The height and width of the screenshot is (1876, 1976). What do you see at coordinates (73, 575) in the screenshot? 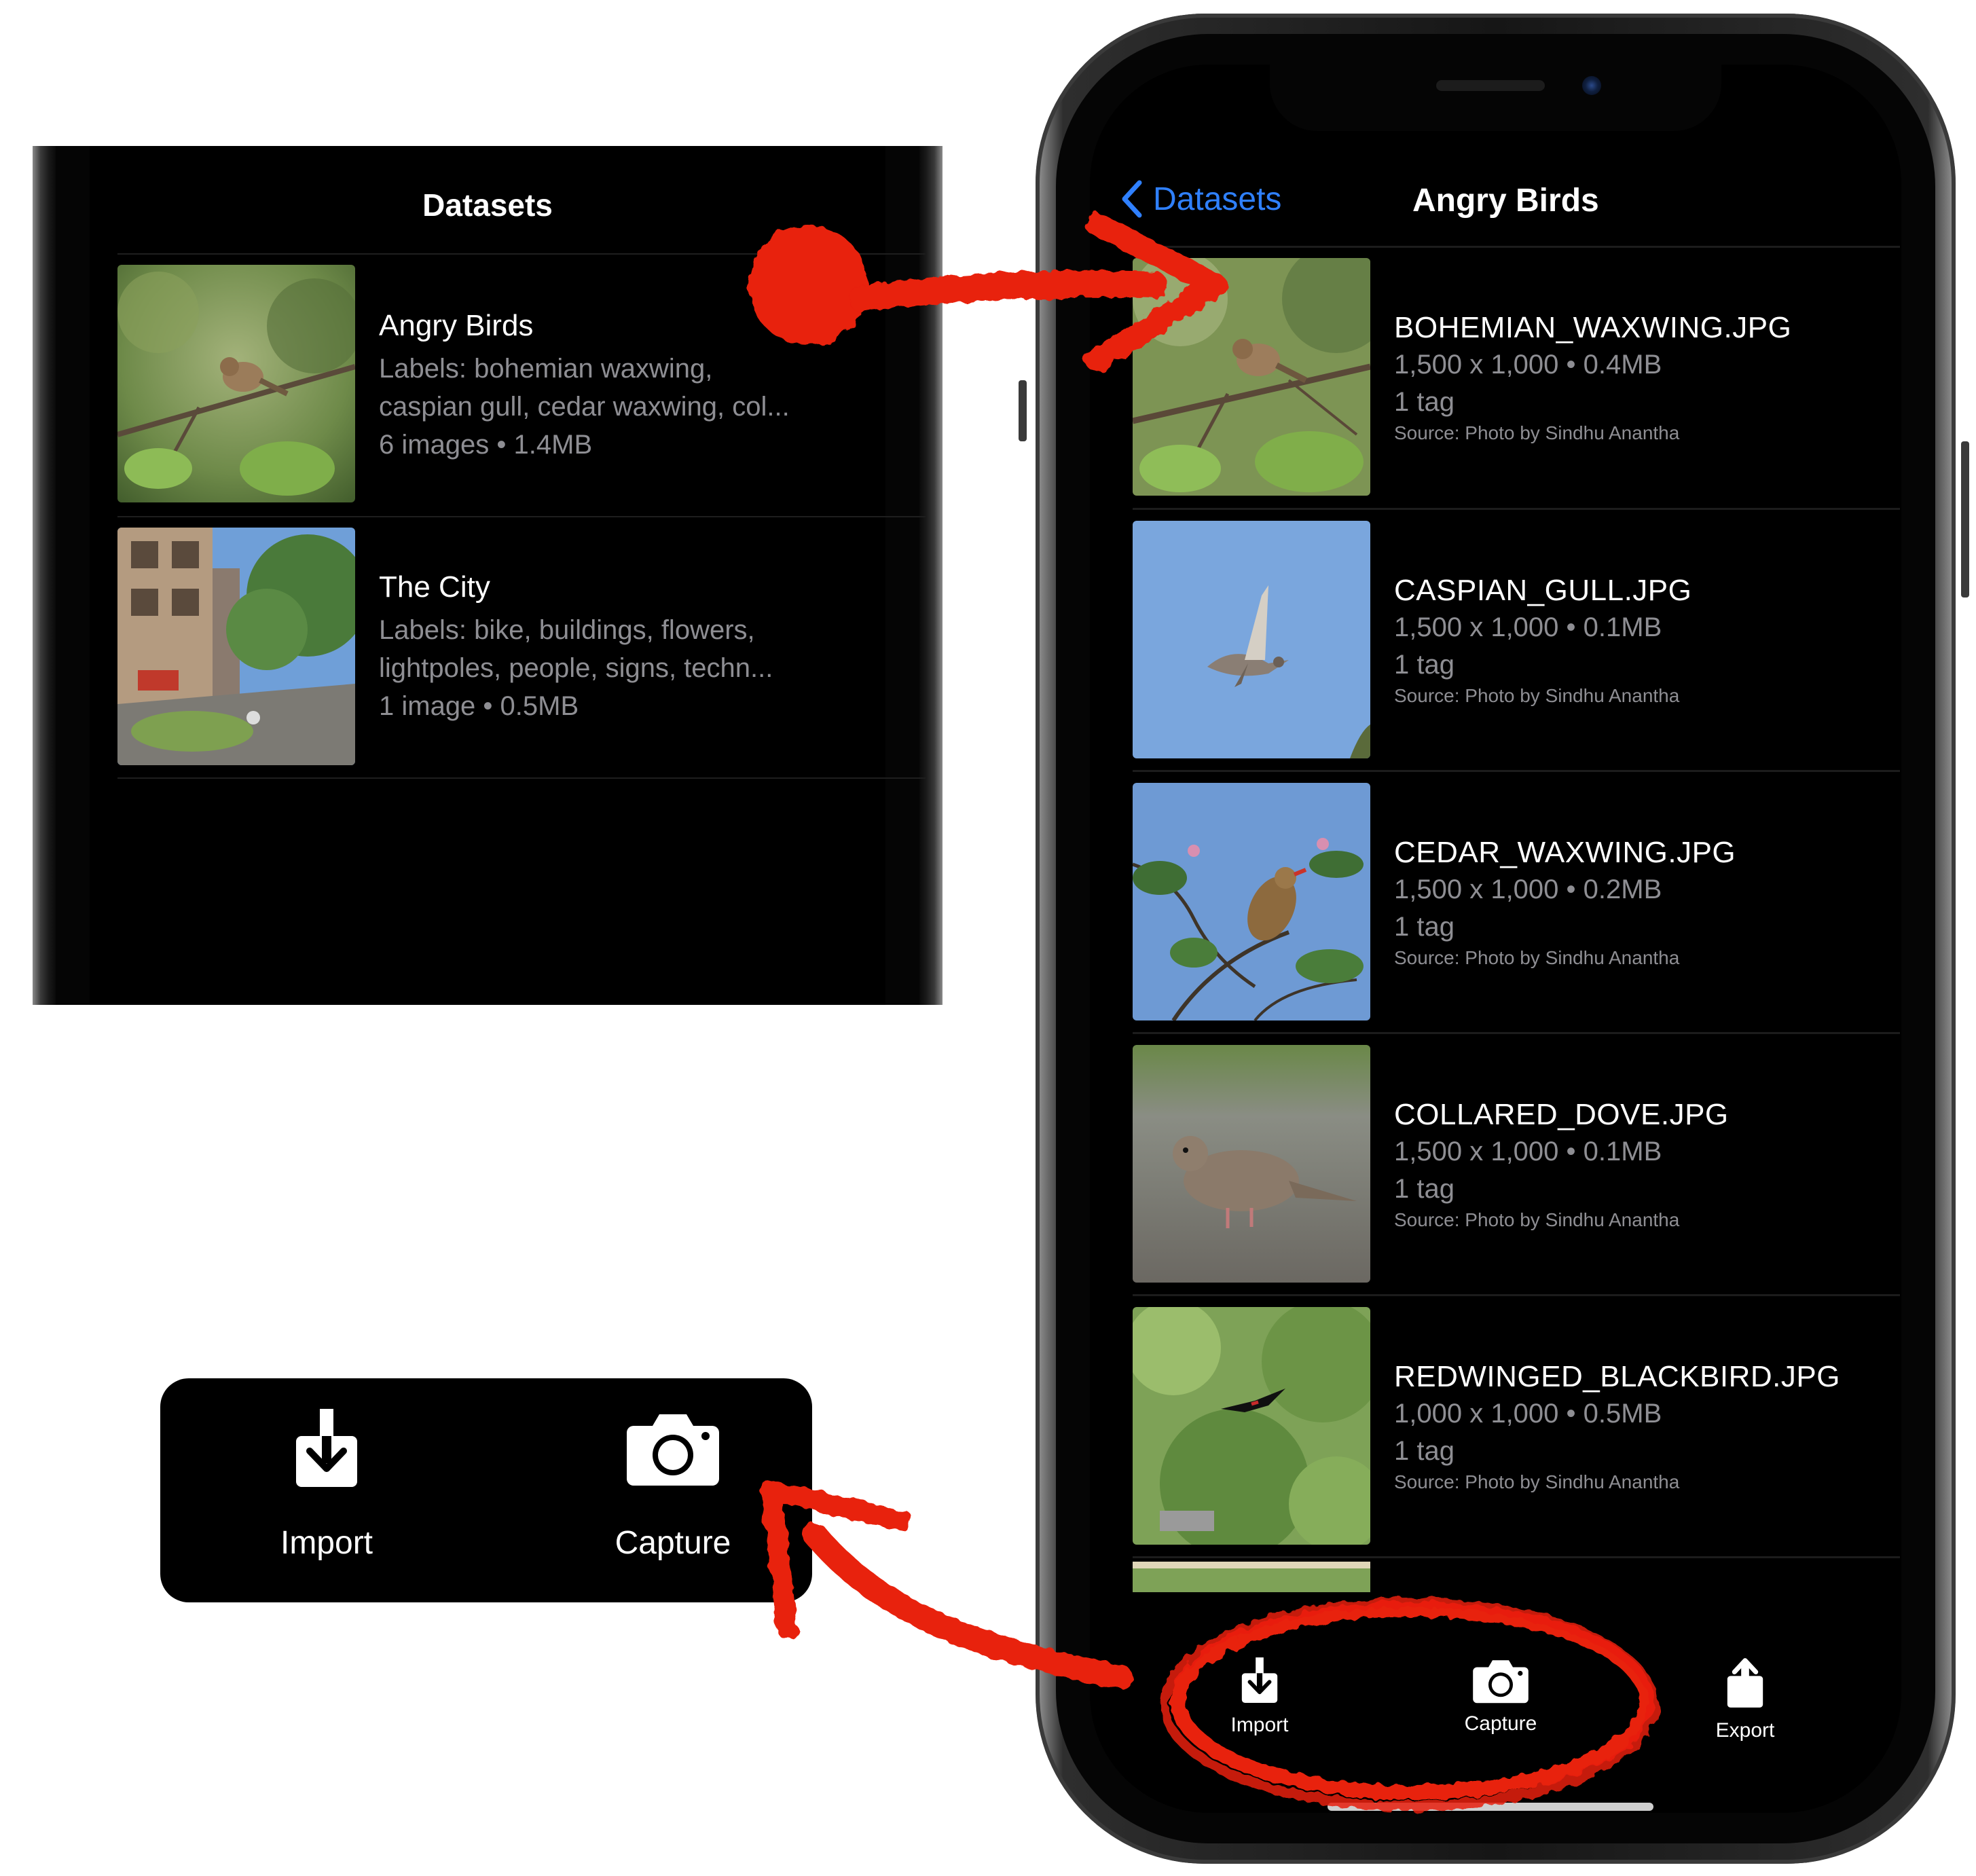
I see `phone-bezel-left` at bounding box center [73, 575].